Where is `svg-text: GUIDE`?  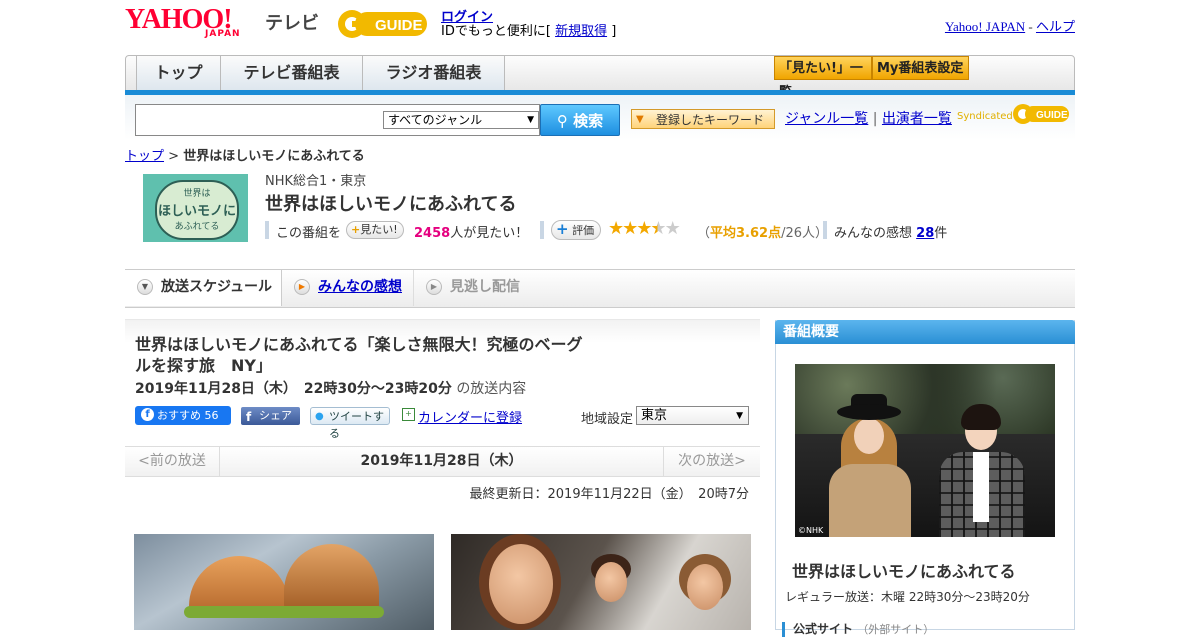
svg-text: GUIDE is located at coordinates (399, 25).